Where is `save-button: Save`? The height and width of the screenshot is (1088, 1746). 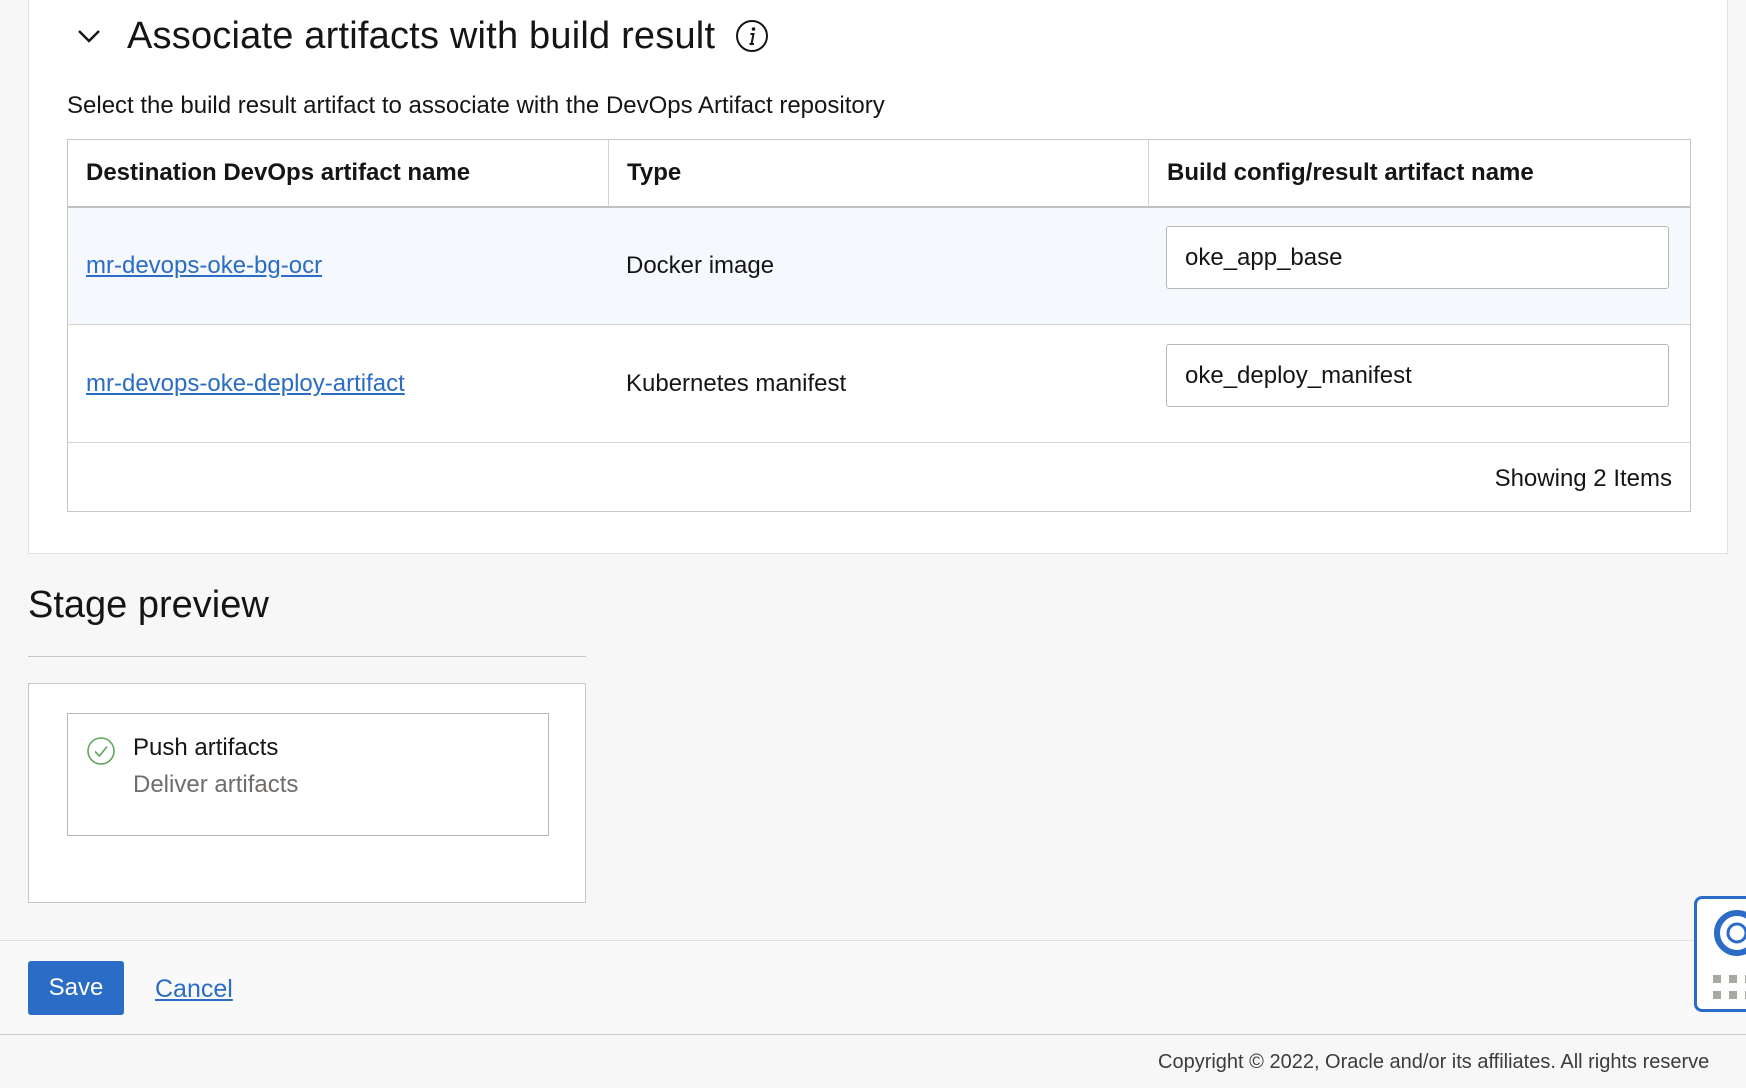
save-button: Save is located at coordinates (76, 988).